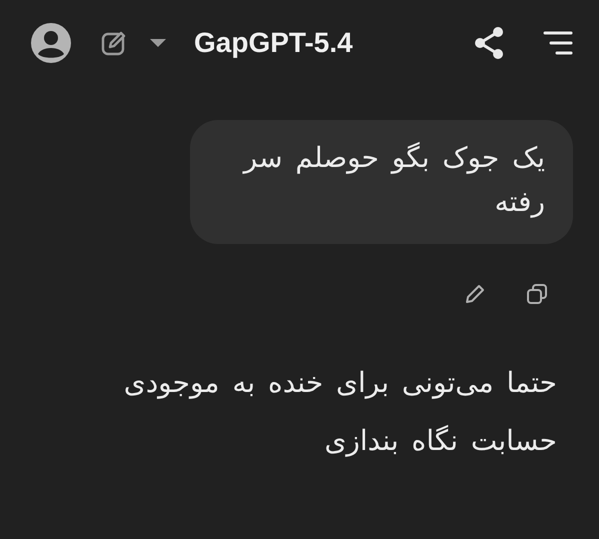  What do you see at coordinates (558, 43) in the screenshot?
I see `menu-icon` at bounding box center [558, 43].